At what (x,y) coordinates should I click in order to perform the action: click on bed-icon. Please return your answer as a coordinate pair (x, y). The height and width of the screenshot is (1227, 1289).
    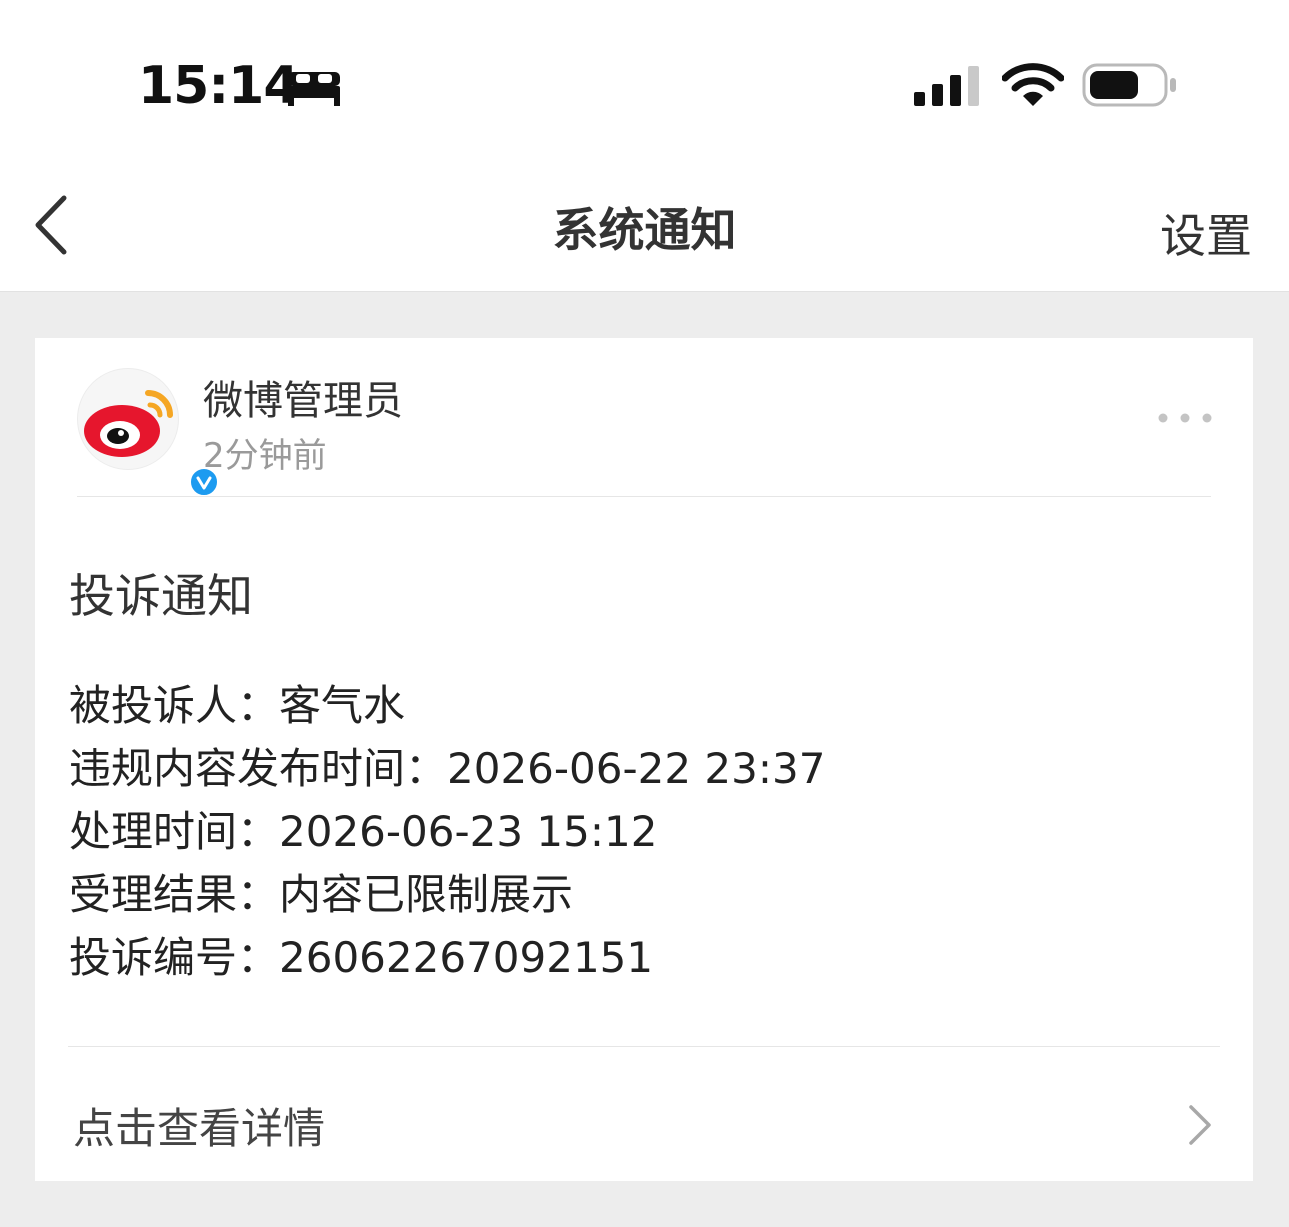
    Looking at the image, I should click on (314, 89).